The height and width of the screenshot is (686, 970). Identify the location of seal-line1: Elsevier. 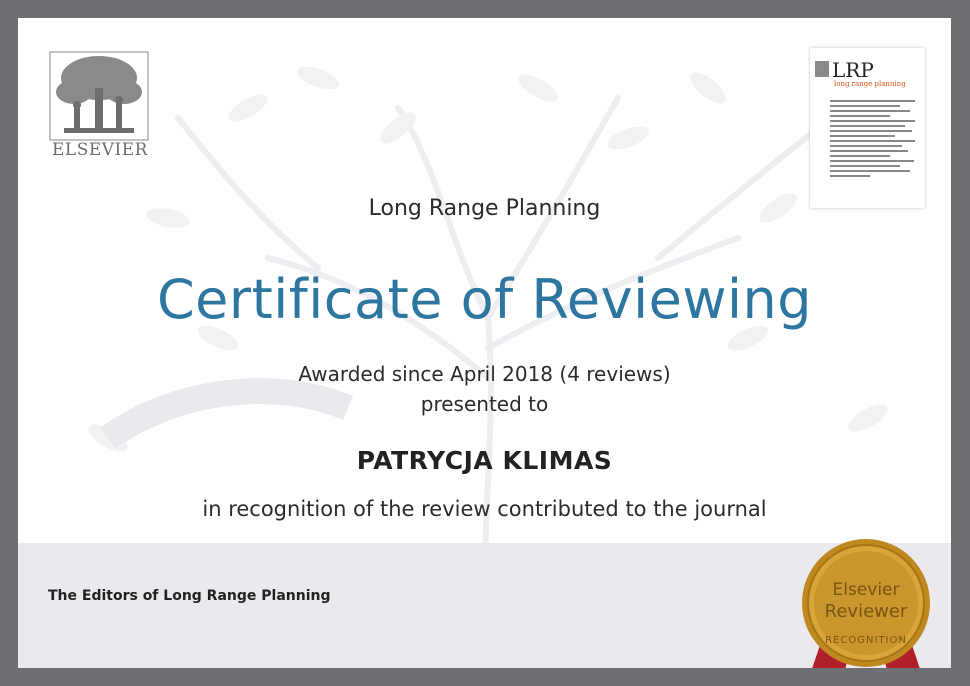
(865, 590).